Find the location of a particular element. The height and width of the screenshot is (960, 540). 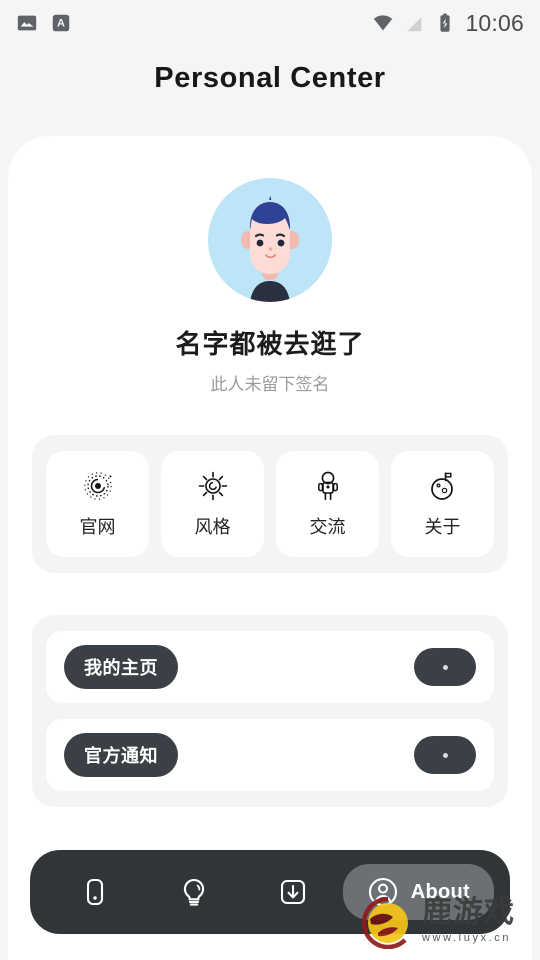

list-item: 我的主页 is located at coordinates (270, 667).